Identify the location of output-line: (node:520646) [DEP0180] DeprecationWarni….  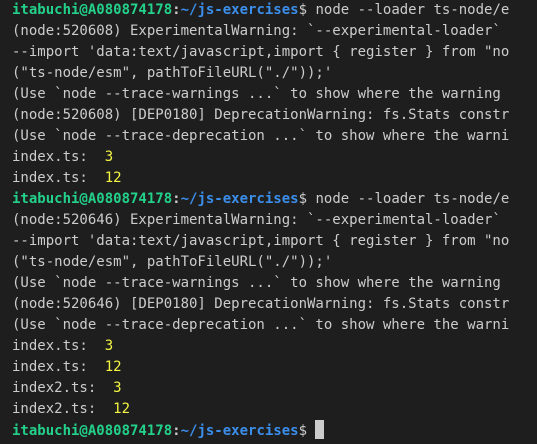
(261, 304).